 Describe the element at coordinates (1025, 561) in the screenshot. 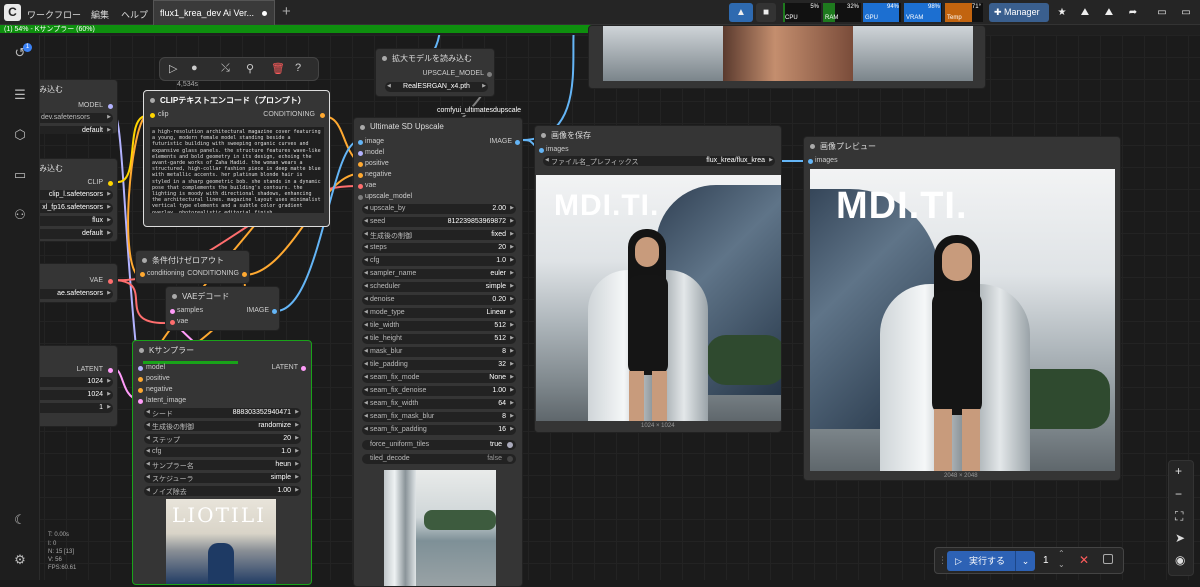

I see `run-mode-chevron-icon: ⌄` at that location.